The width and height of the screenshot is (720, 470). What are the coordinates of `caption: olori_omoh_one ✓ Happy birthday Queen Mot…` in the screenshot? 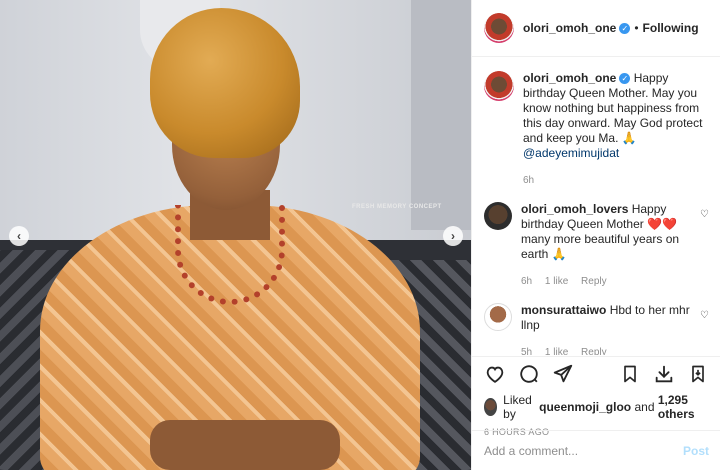 It's located at (596, 129).